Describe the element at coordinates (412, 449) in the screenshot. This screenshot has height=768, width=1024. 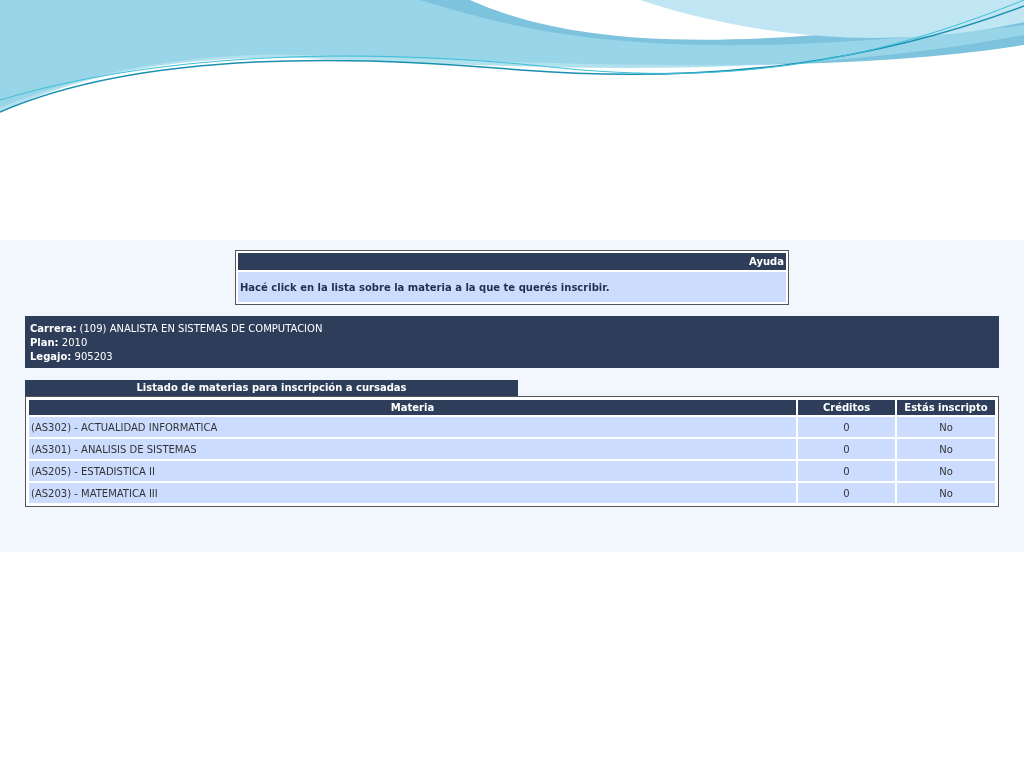
I see `subject-link: (AS301) - ANALISIS DE SISTEMAS` at that location.